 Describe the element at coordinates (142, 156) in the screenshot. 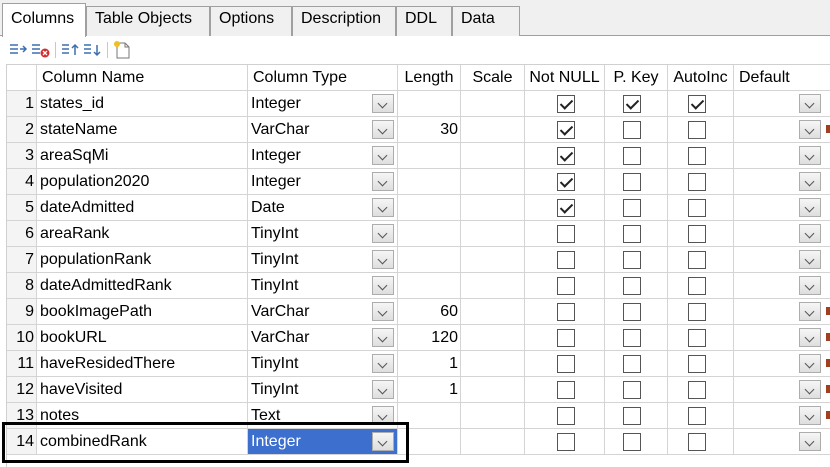

I see `column-name-cell: areaSqMi` at that location.